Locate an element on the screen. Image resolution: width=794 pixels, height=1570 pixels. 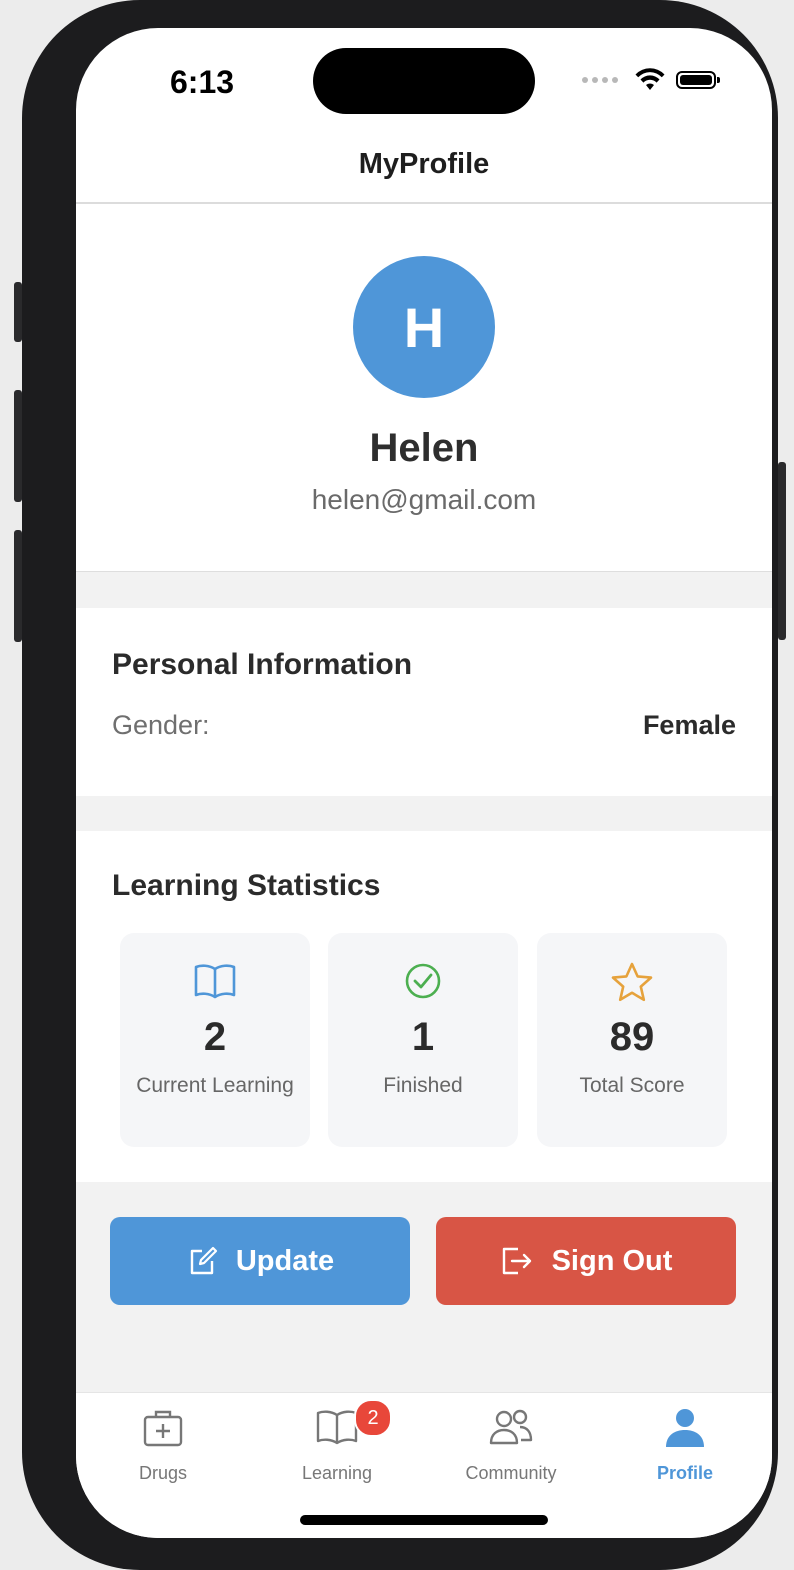
status-icons is located at coordinates (651, 80).